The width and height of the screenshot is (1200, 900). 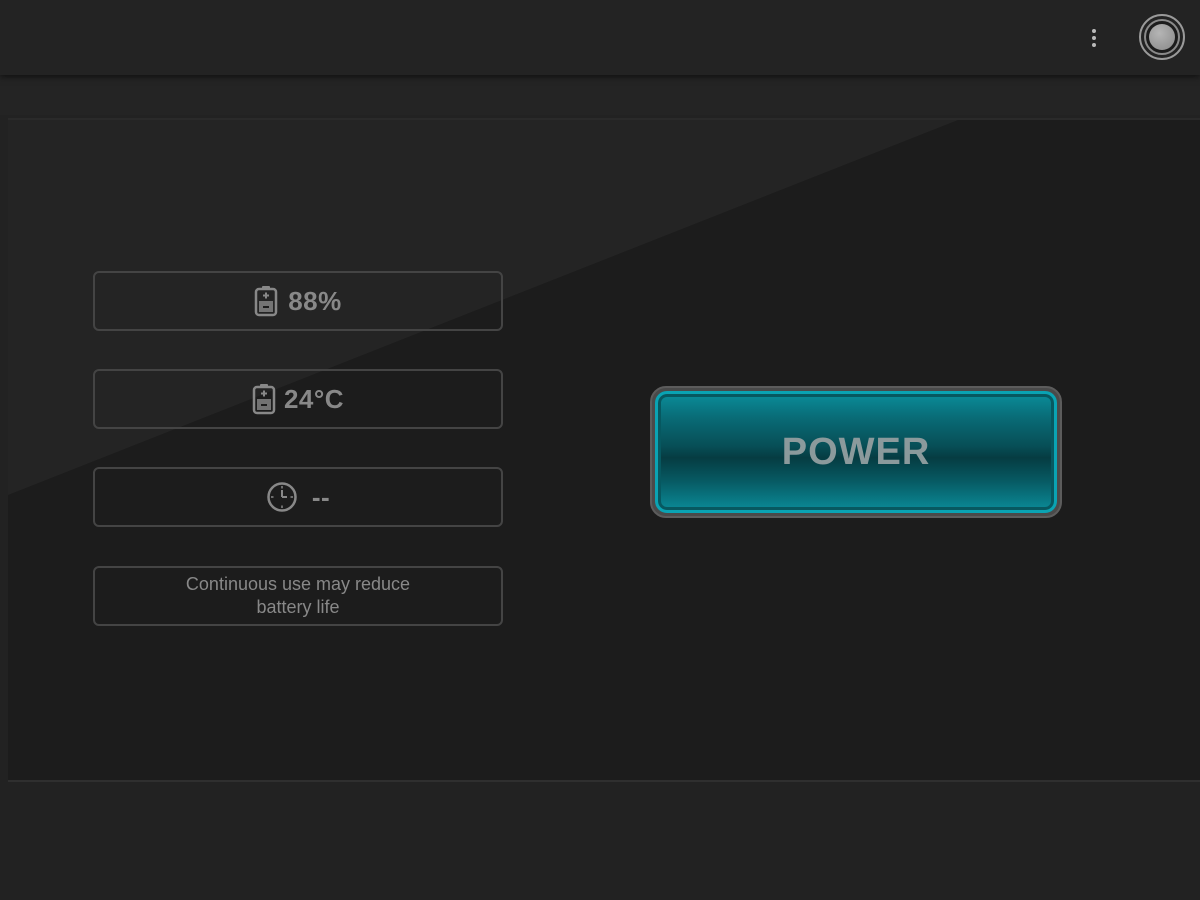 What do you see at coordinates (600, 37) in the screenshot?
I see `app-toolbar` at bounding box center [600, 37].